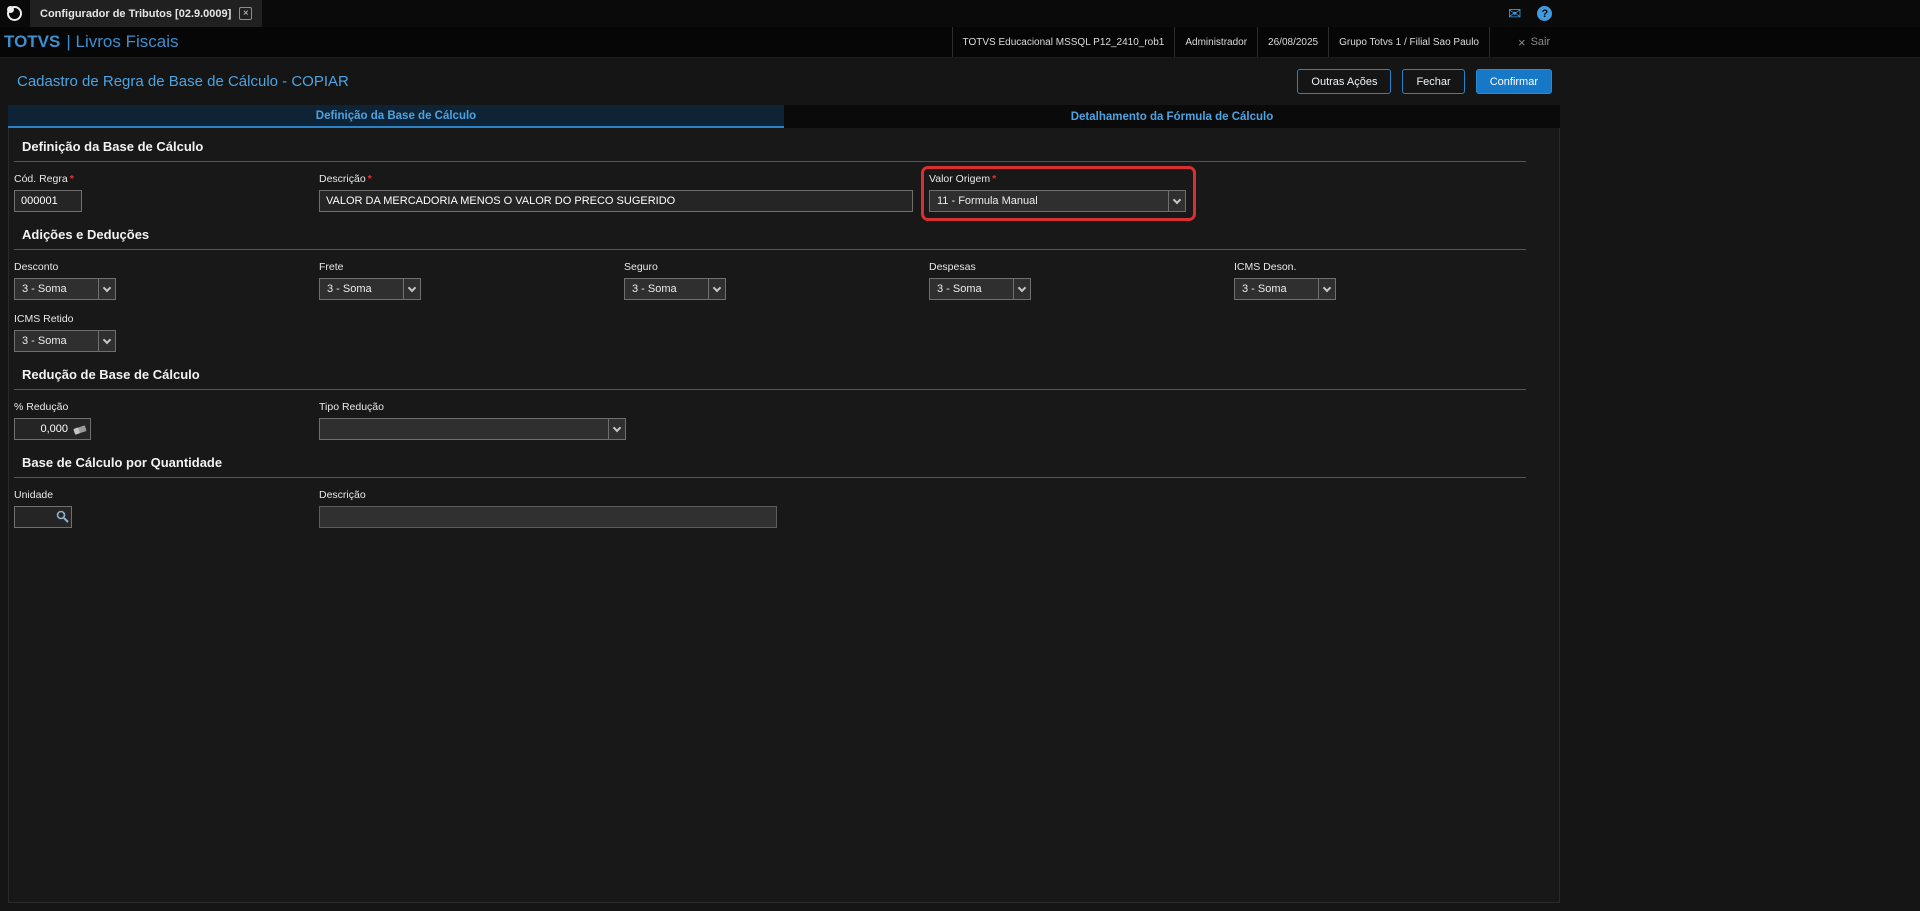 The height and width of the screenshot is (911, 1920). I want to click on mail-icon: ✉, so click(1514, 14).